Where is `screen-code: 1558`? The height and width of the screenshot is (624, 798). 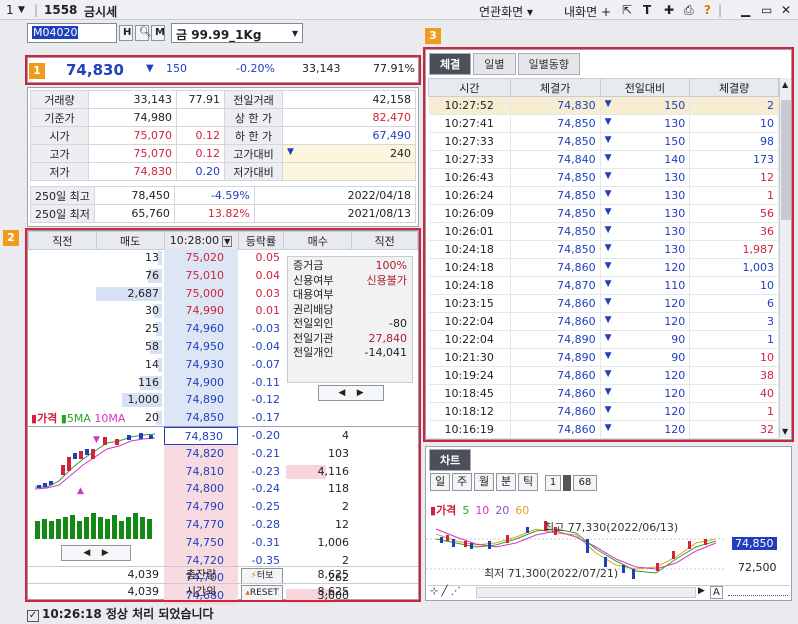 screen-code: 1558 is located at coordinates (61, 10).